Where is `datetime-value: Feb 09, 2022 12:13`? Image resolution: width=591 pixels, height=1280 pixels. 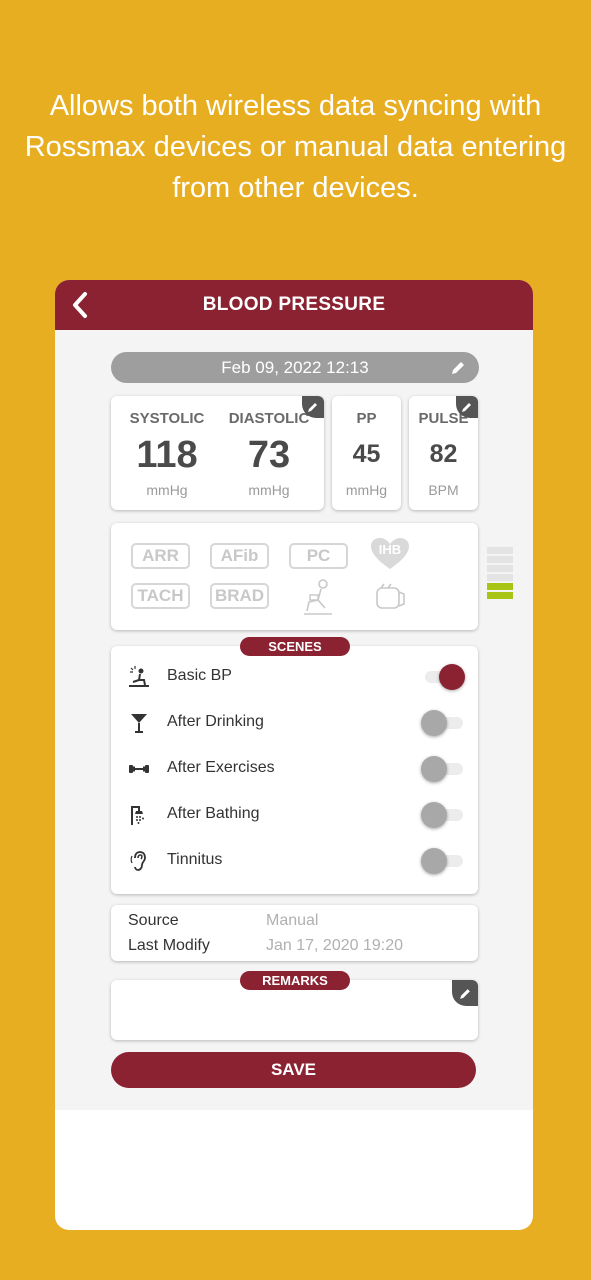 datetime-value: Feb 09, 2022 12:13 is located at coordinates (295, 367).